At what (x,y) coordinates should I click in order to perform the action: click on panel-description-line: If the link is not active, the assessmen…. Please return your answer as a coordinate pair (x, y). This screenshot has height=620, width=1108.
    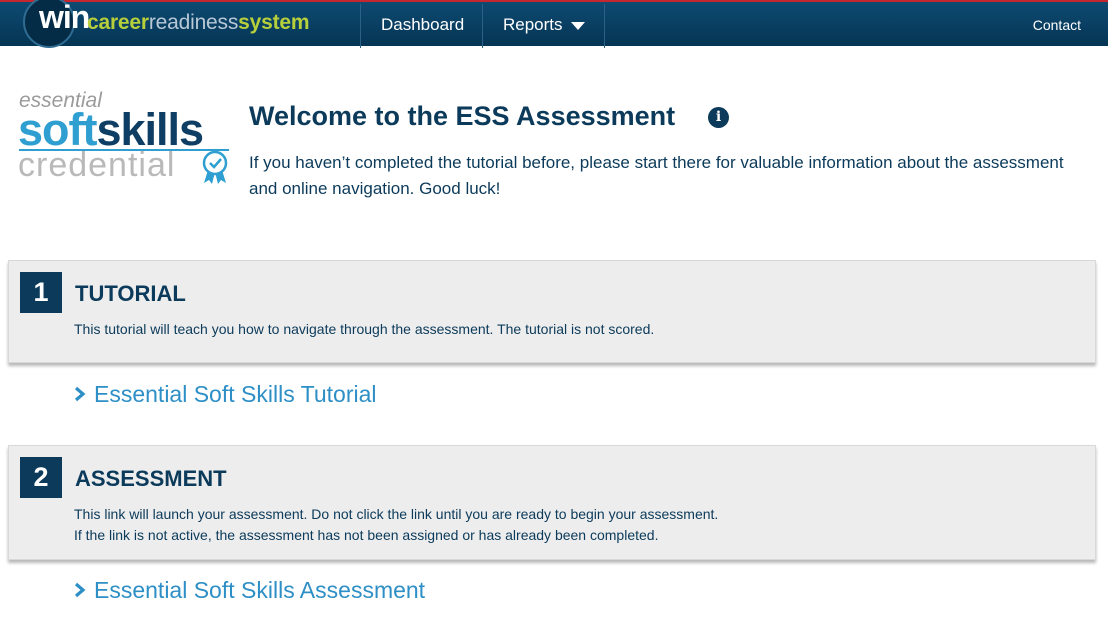
    Looking at the image, I should click on (366, 535).